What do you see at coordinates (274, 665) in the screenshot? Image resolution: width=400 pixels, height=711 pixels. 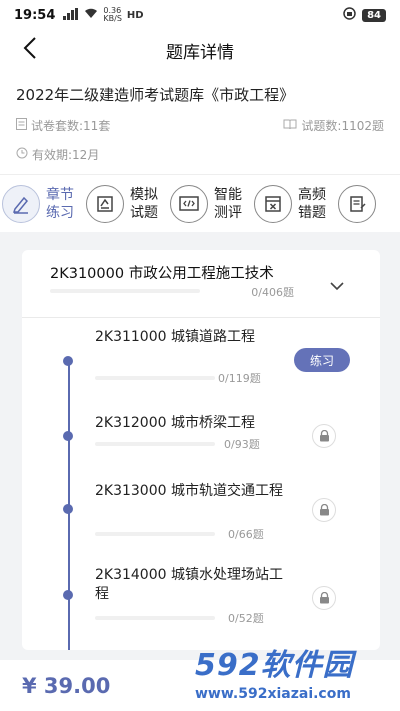 I see `watermark-logo: 592软件园` at bounding box center [274, 665].